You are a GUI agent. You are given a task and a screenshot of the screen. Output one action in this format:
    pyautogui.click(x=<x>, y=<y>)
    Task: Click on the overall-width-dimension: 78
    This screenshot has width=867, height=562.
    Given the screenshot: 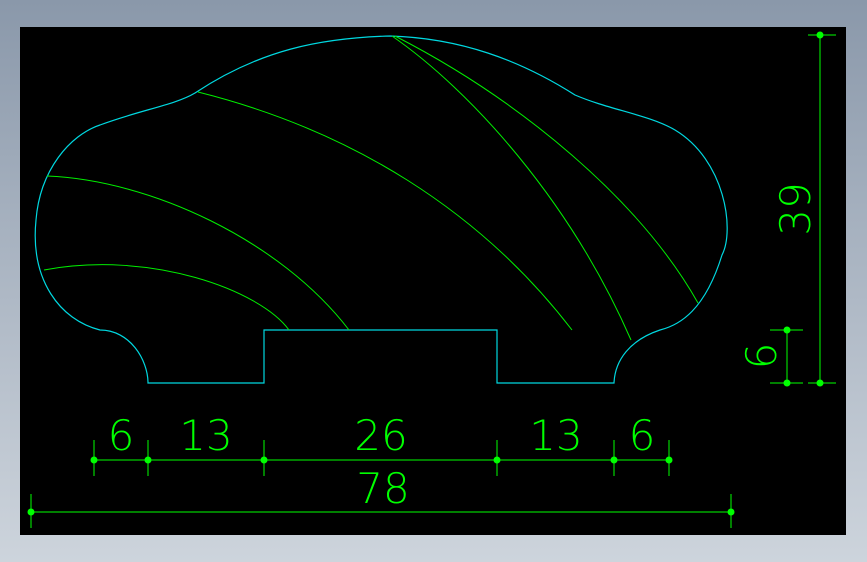 What is the action you would take?
    pyautogui.click(x=381, y=496)
    